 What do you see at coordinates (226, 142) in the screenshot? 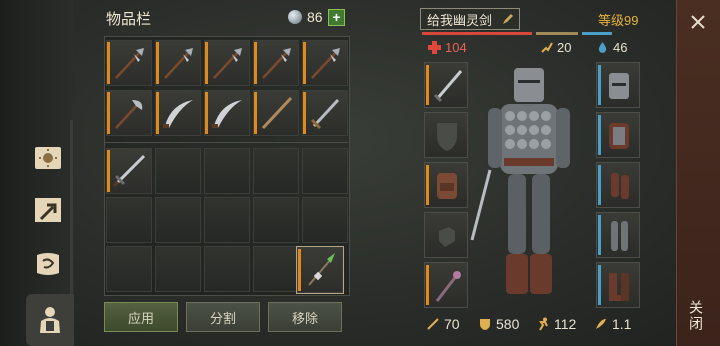
I see `grid-divider` at bounding box center [226, 142].